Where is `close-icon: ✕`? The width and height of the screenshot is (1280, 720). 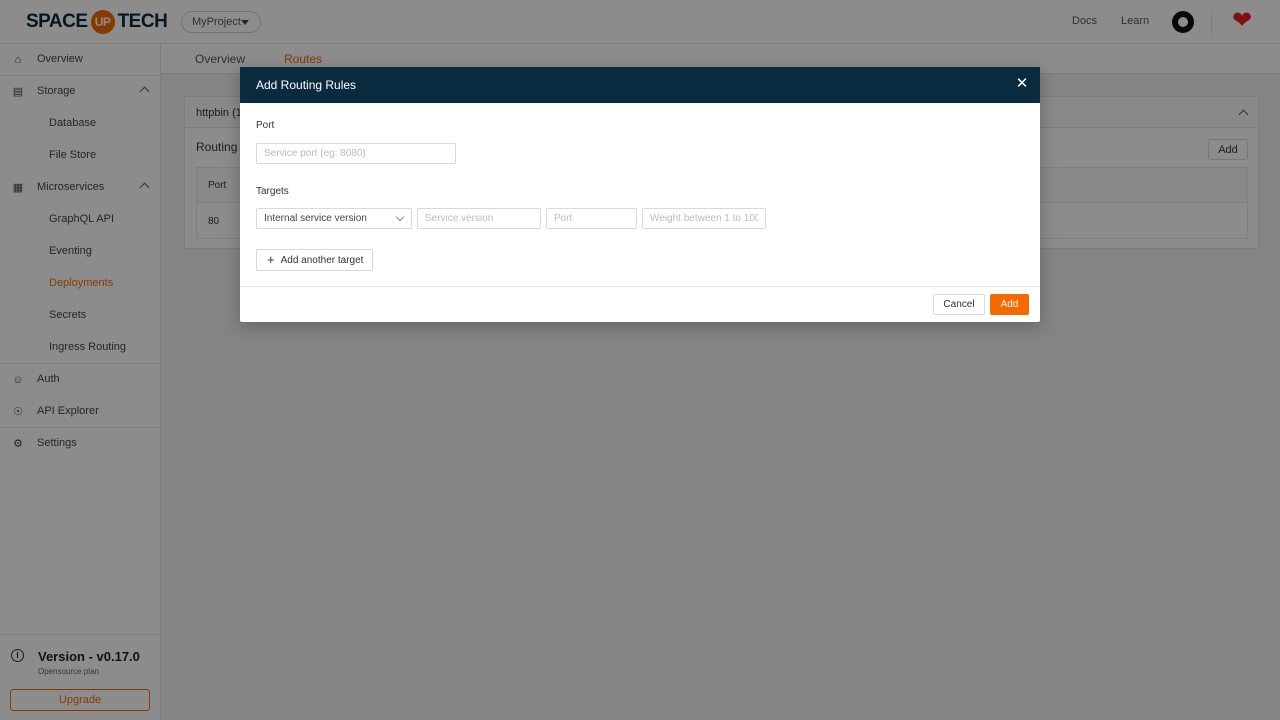
close-icon: ✕ is located at coordinates (1022, 84).